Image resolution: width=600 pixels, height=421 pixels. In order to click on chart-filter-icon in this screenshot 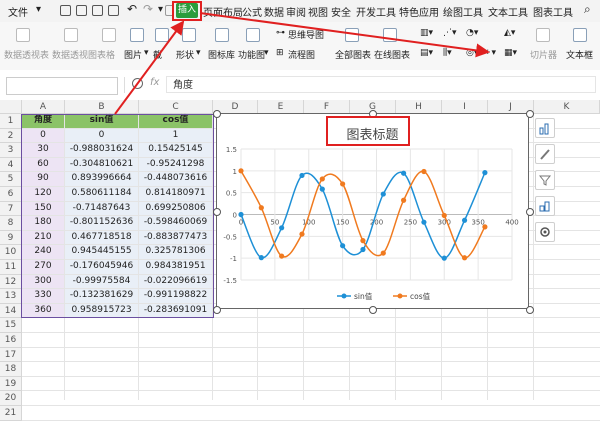, I will do `click(545, 180)`.